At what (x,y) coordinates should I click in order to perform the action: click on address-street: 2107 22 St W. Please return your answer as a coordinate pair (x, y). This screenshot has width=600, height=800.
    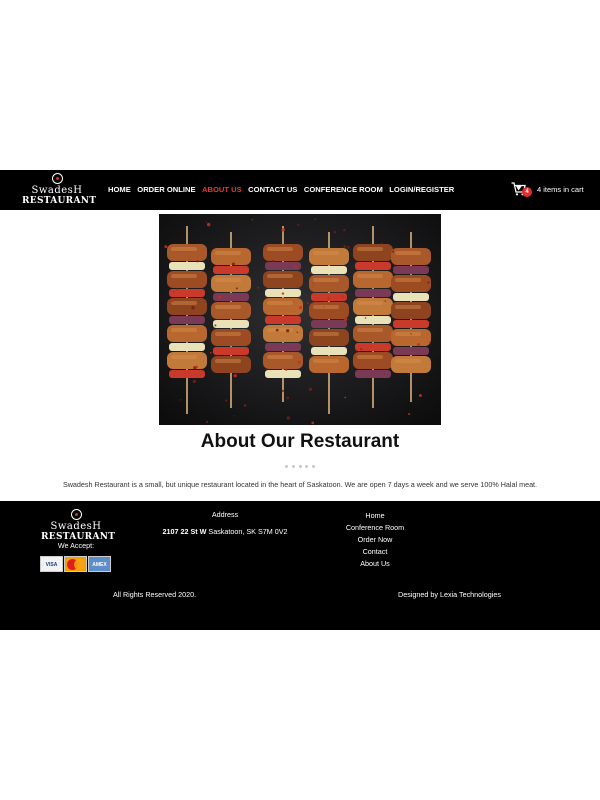
    Looking at the image, I should click on (184, 531).